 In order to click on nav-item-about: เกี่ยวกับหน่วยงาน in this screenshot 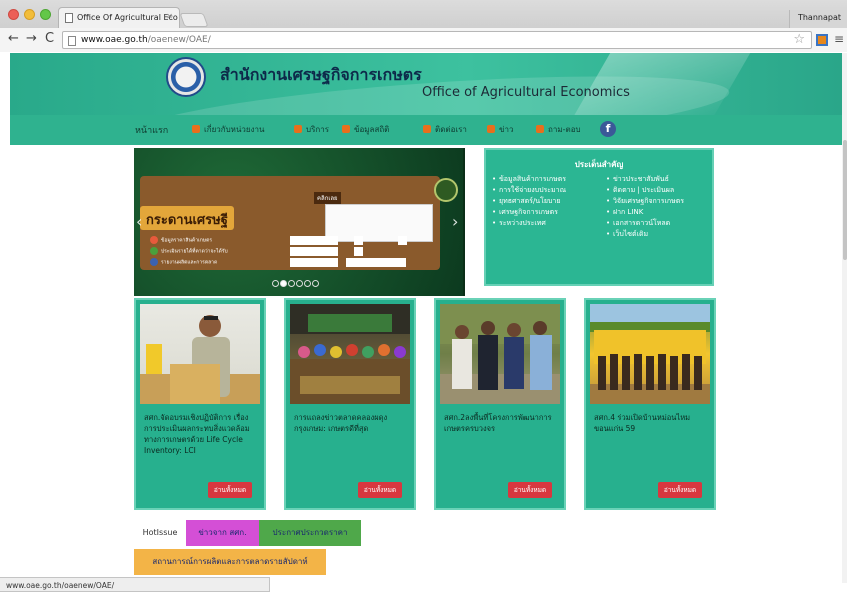, I will do `click(228, 130)`.